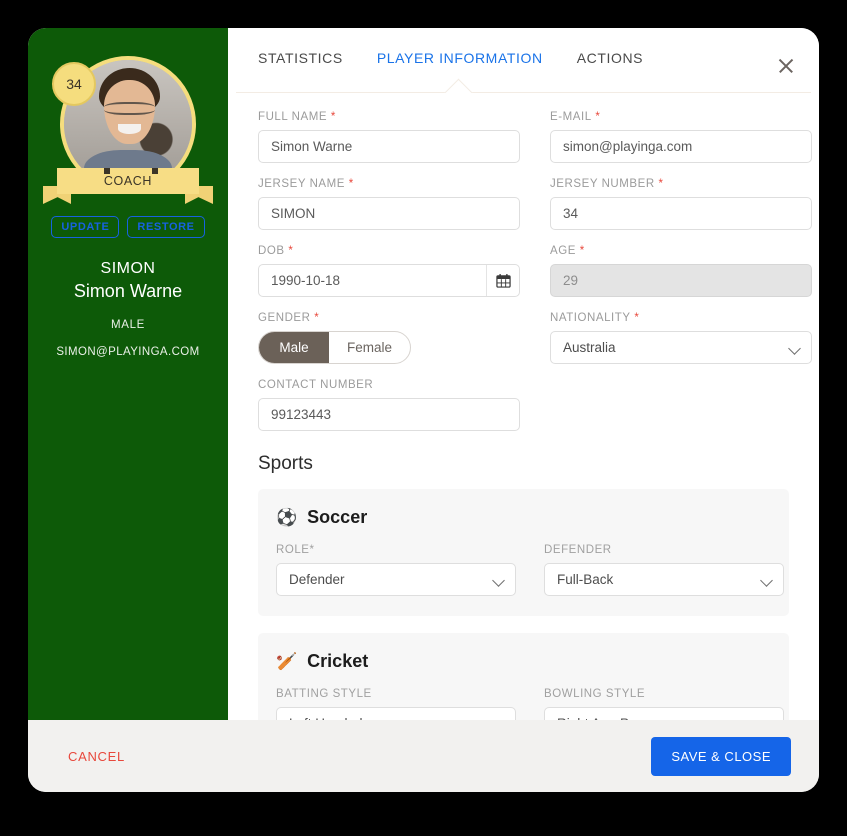 This screenshot has height=836, width=847. What do you see at coordinates (423, 756) in the screenshot?
I see `modal-footer: CANCEL SAVE & CLOSE` at bounding box center [423, 756].